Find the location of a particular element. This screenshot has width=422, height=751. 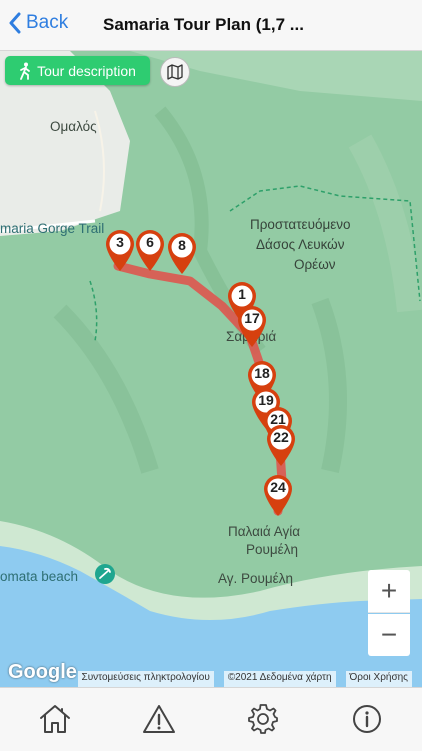

zoom-out-button: − is located at coordinates (389, 635).